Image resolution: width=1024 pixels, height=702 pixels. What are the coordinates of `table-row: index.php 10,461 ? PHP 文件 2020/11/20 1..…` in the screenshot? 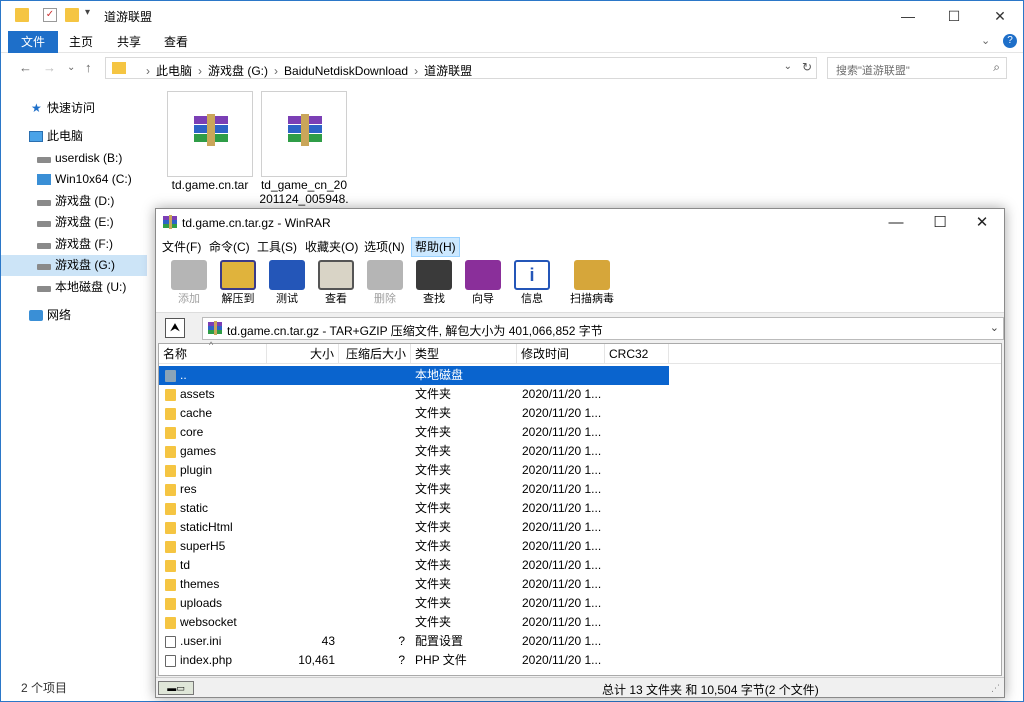 It's located at (414, 660).